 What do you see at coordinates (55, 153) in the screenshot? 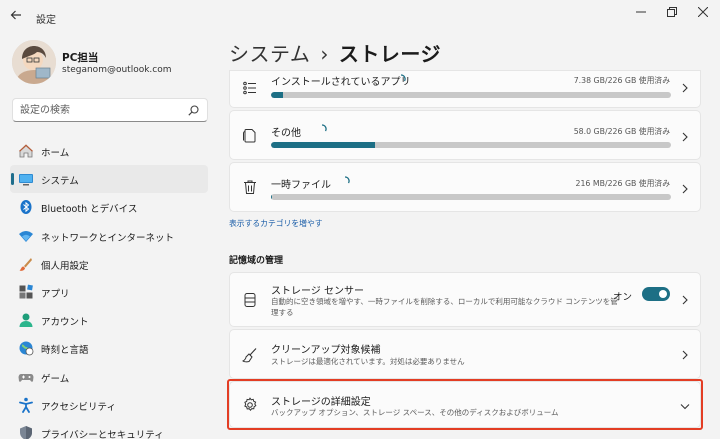
I see `sidebar-item-label: ホーム` at bounding box center [55, 153].